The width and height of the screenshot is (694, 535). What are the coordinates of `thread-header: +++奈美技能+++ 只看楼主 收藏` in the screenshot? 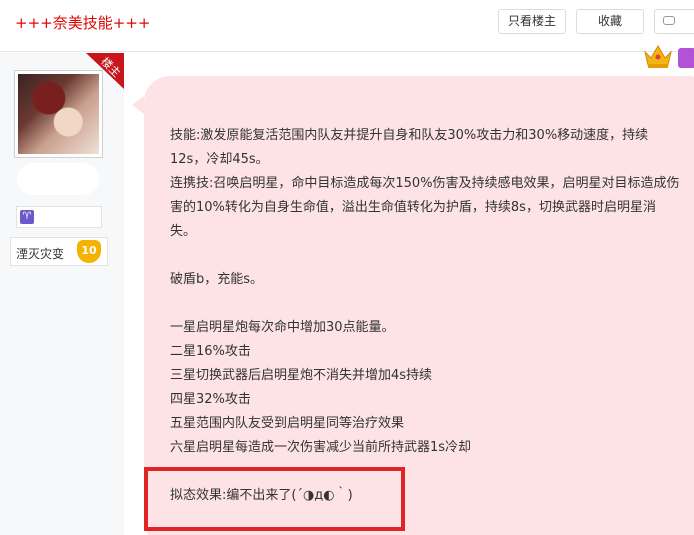 It's located at (347, 26).